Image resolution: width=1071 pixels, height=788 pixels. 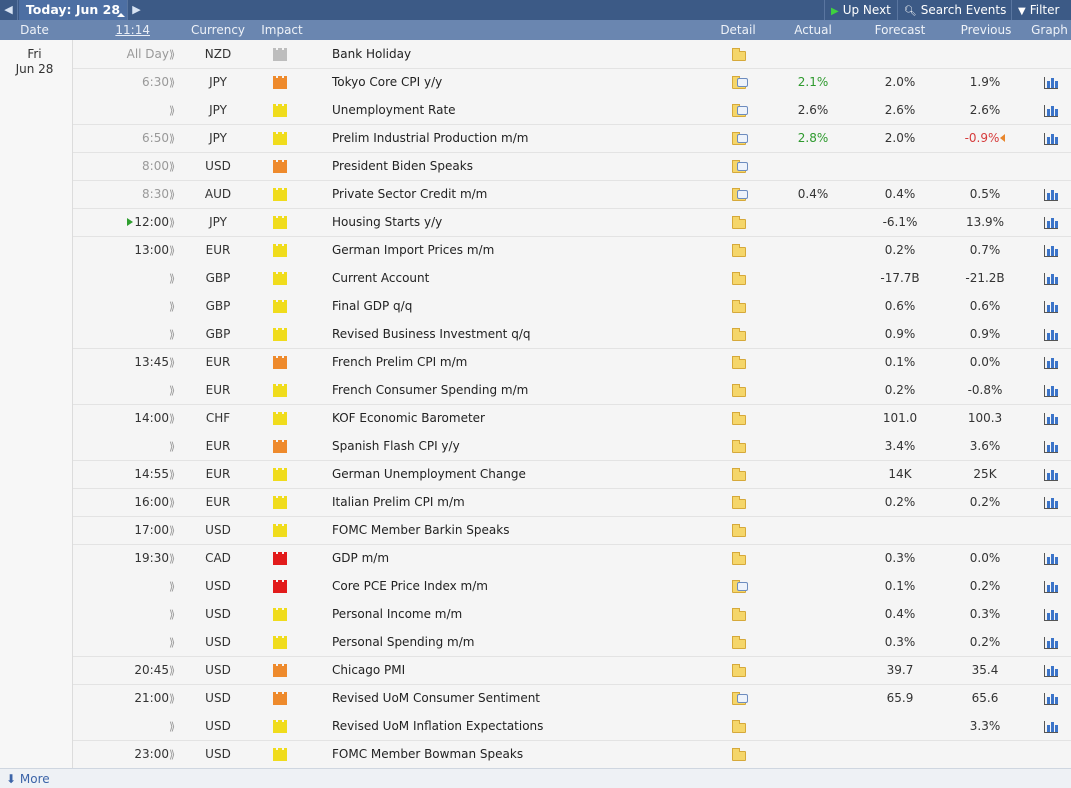 I want to click on event-title: French Consumer Spending m/m, so click(x=522, y=390).